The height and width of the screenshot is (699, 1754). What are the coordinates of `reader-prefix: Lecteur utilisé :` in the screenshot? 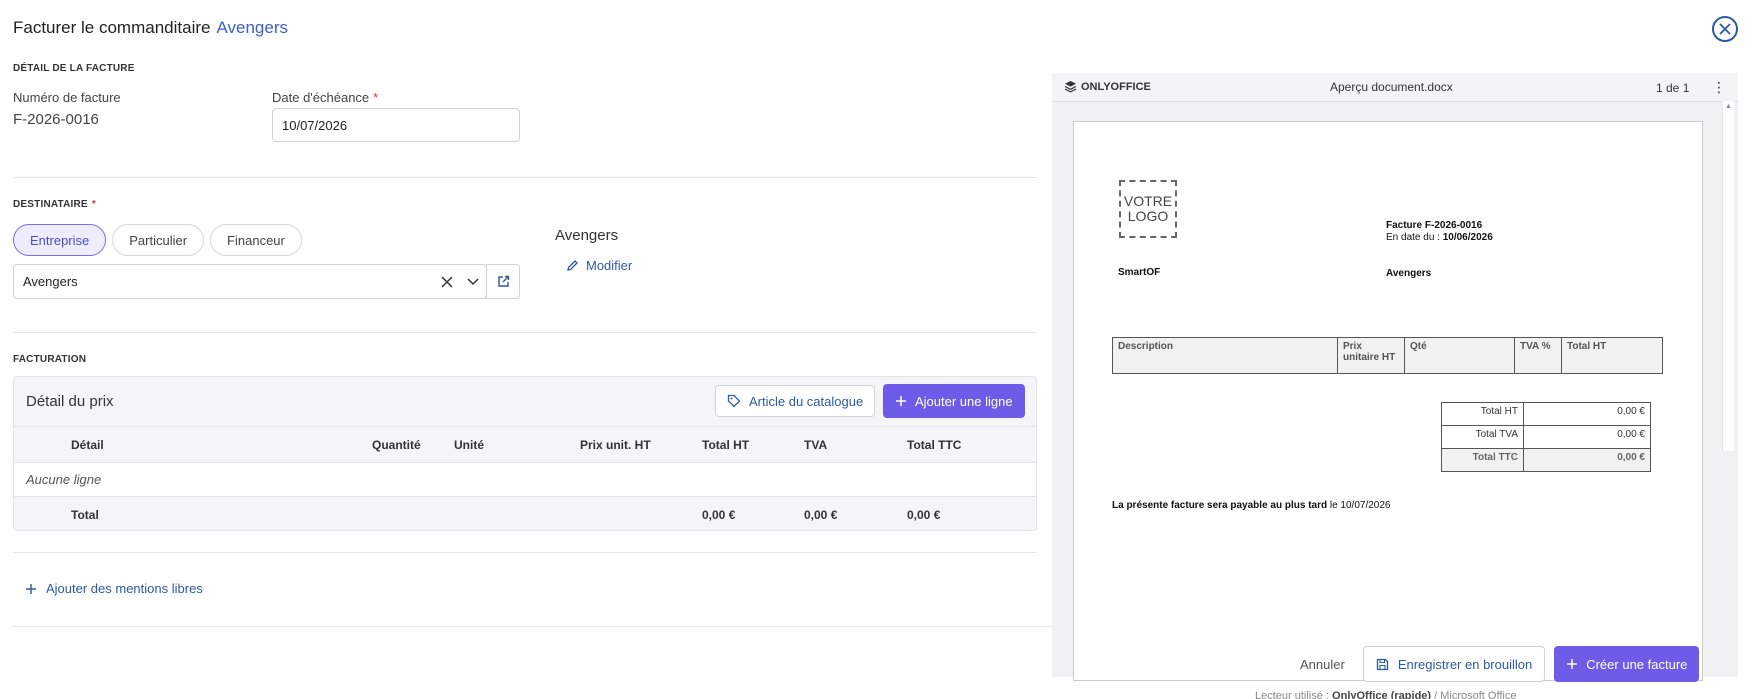 It's located at (1294, 694).